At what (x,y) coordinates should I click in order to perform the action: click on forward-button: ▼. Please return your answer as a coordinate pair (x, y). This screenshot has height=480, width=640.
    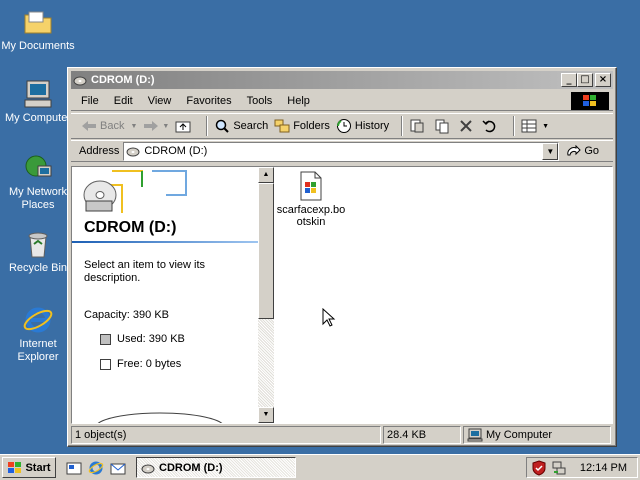
    Looking at the image, I should click on (156, 126).